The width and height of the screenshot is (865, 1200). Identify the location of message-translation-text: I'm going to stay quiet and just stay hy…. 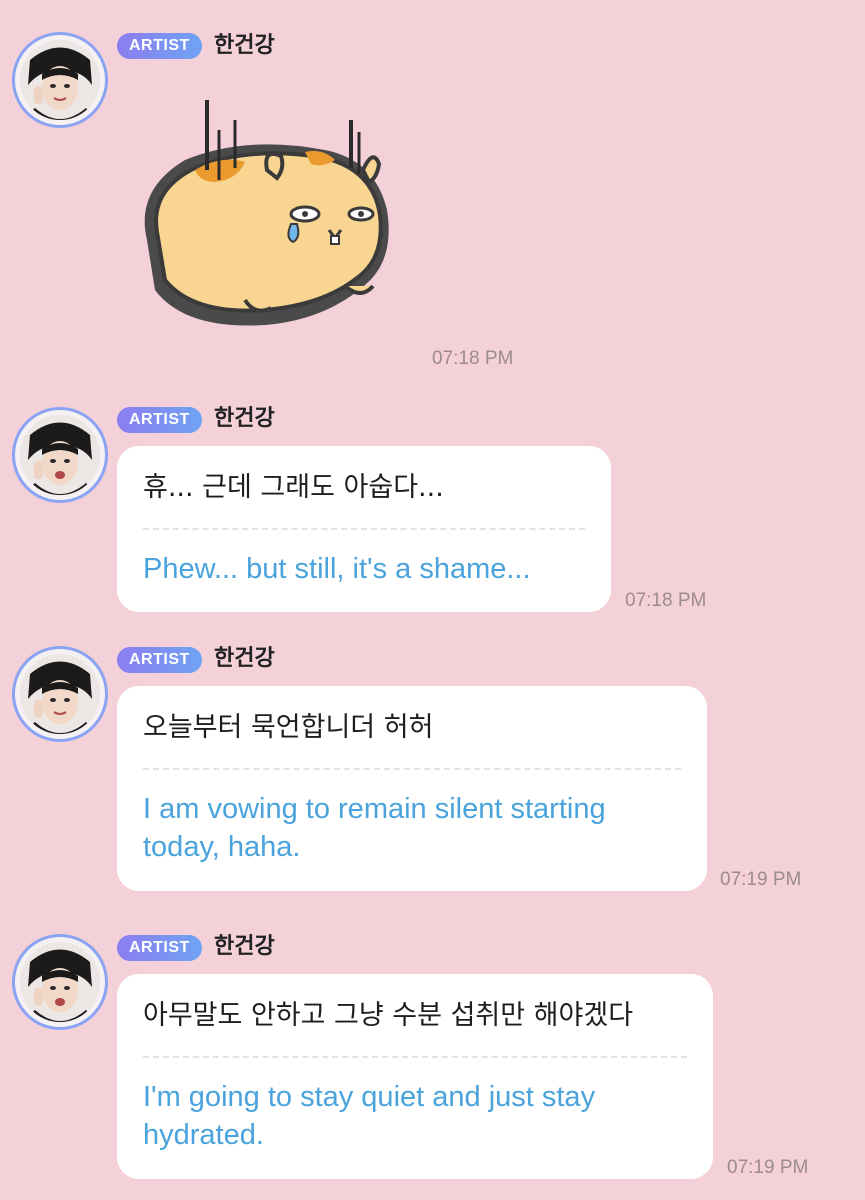
(369, 1116).